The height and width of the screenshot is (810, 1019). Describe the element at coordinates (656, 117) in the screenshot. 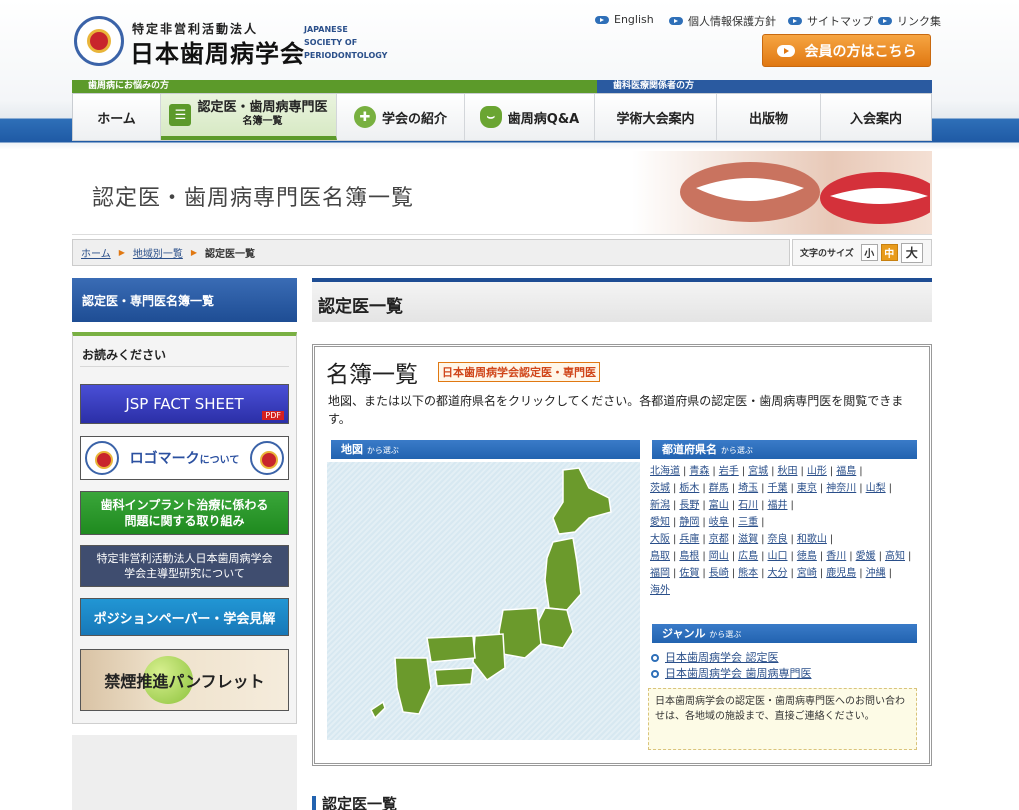

I see `nav-congress: 学術大会案内` at that location.